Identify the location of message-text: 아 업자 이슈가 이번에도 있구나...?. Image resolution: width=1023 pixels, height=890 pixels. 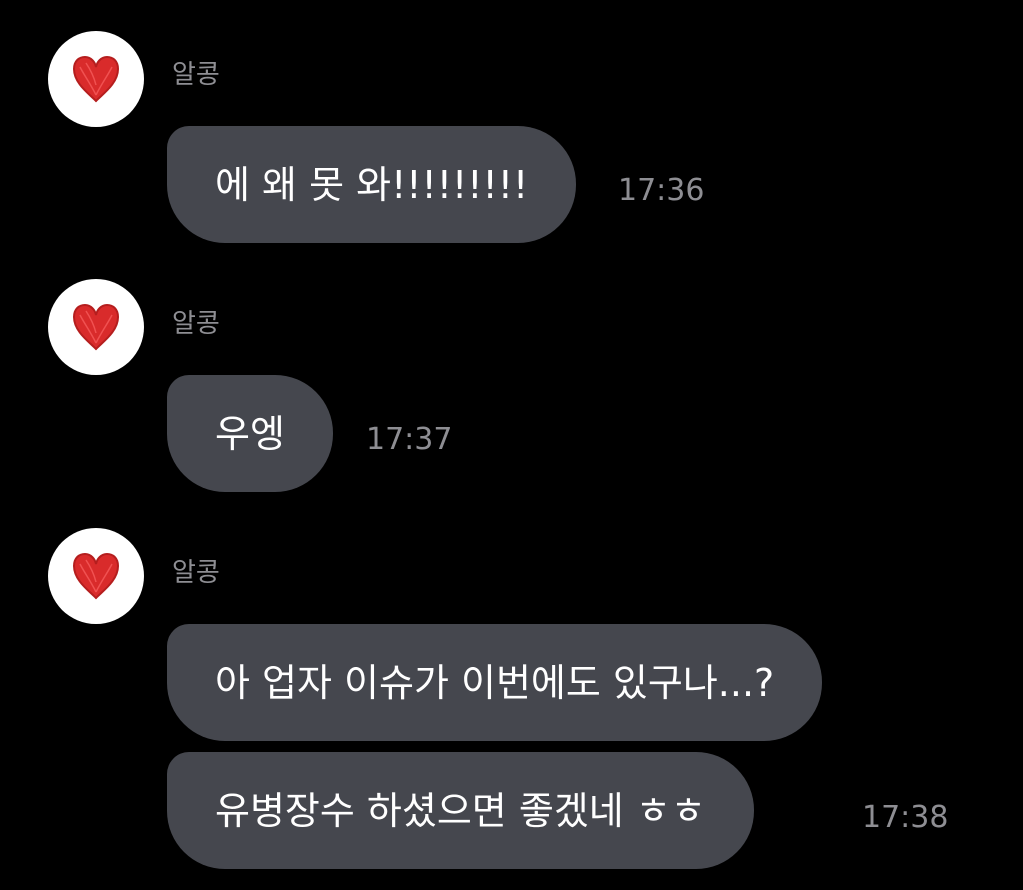
(495, 682).